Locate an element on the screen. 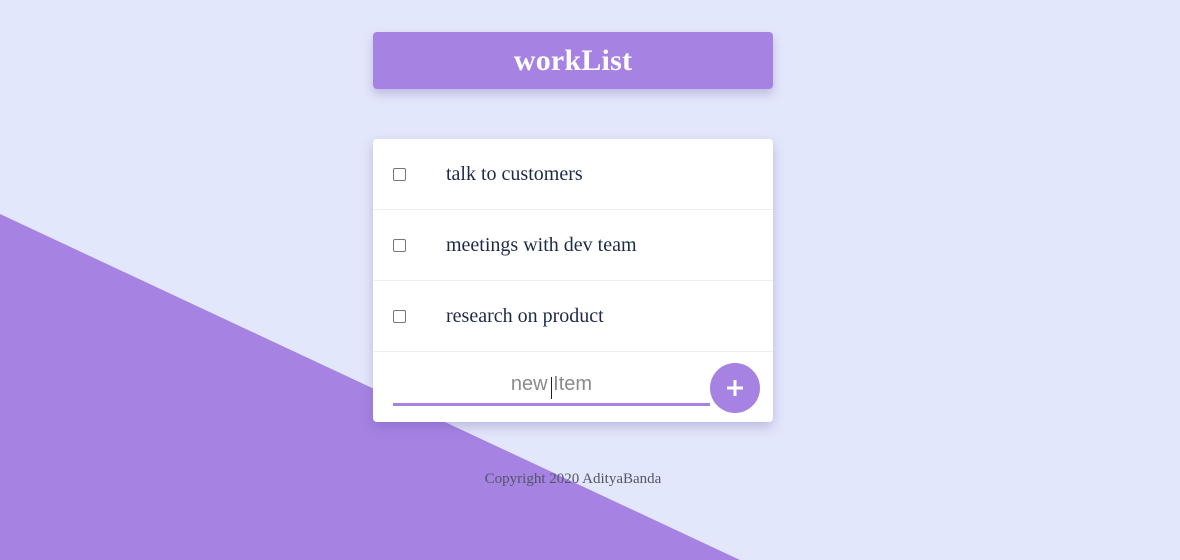  item-label: research on product is located at coordinates (525, 315).